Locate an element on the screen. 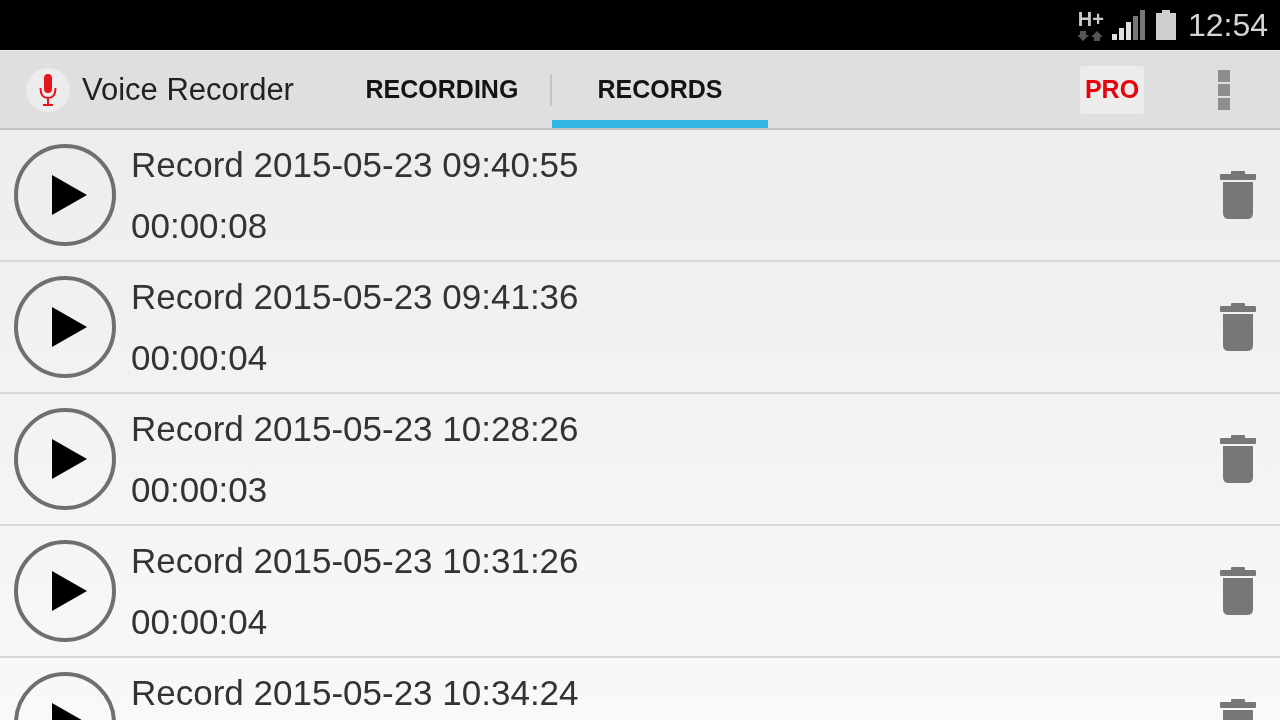 The height and width of the screenshot is (720, 1280). record-duration: 00:00:03 is located at coordinates (199, 490).